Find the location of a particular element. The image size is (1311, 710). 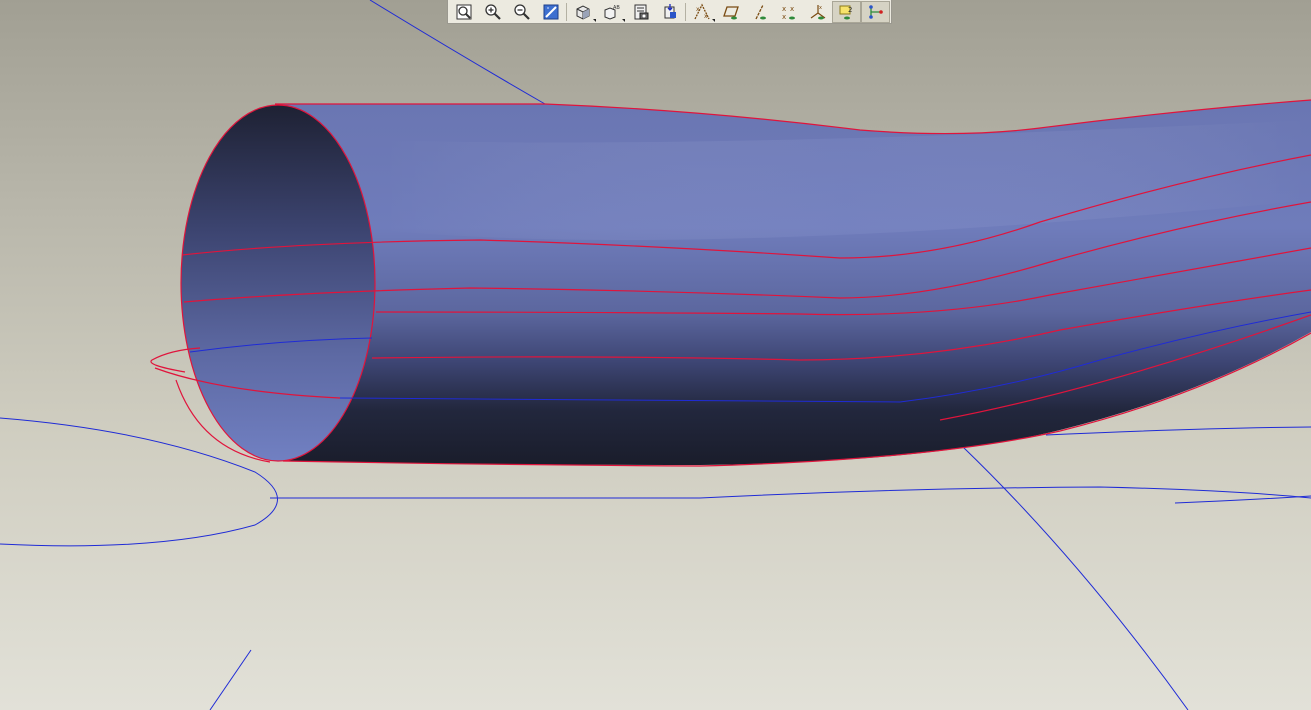

saved-views-icon: AB is located at coordinates (612, 12).